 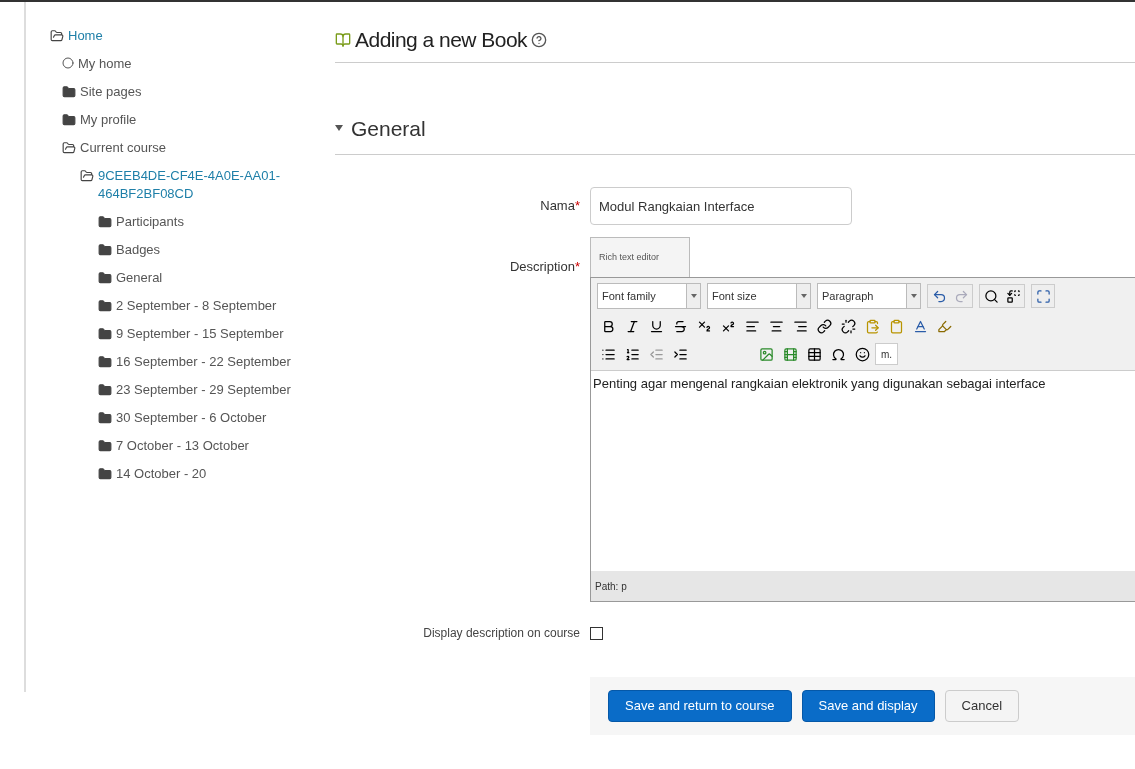 I want to click on section-heading: General, so click(x=388, y=128).